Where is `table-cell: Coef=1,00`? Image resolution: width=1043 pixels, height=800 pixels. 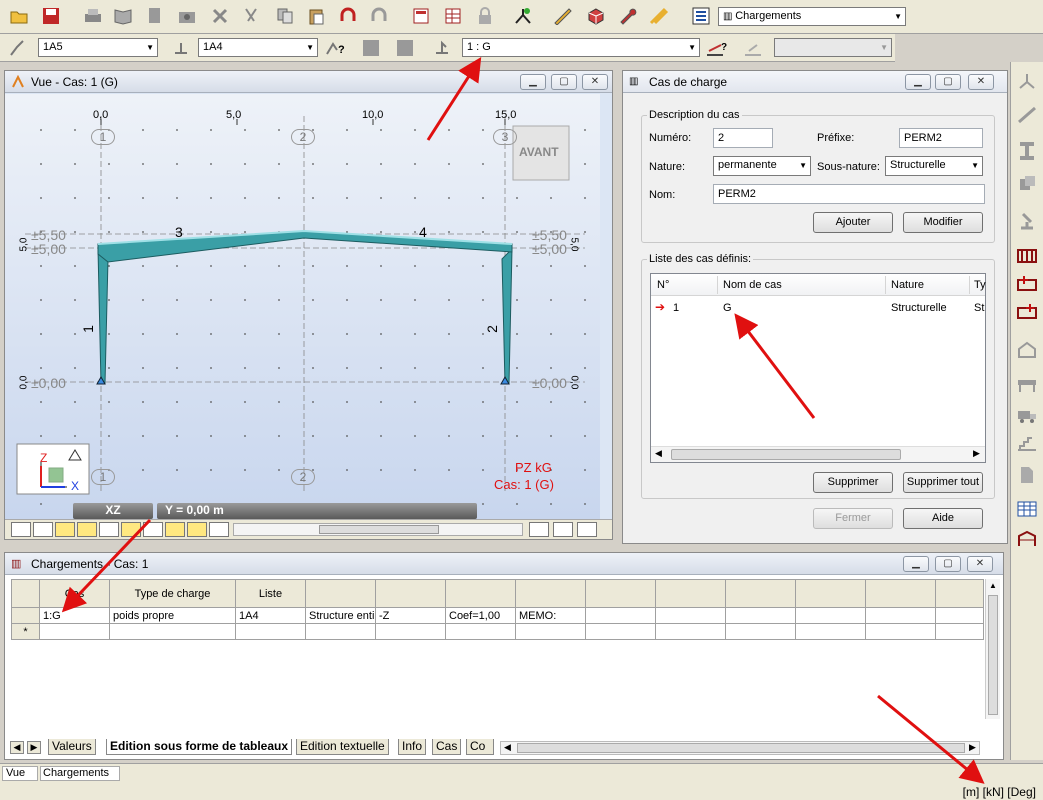
table-cell: Coef=1,00 is located at coordinates (480, 615).